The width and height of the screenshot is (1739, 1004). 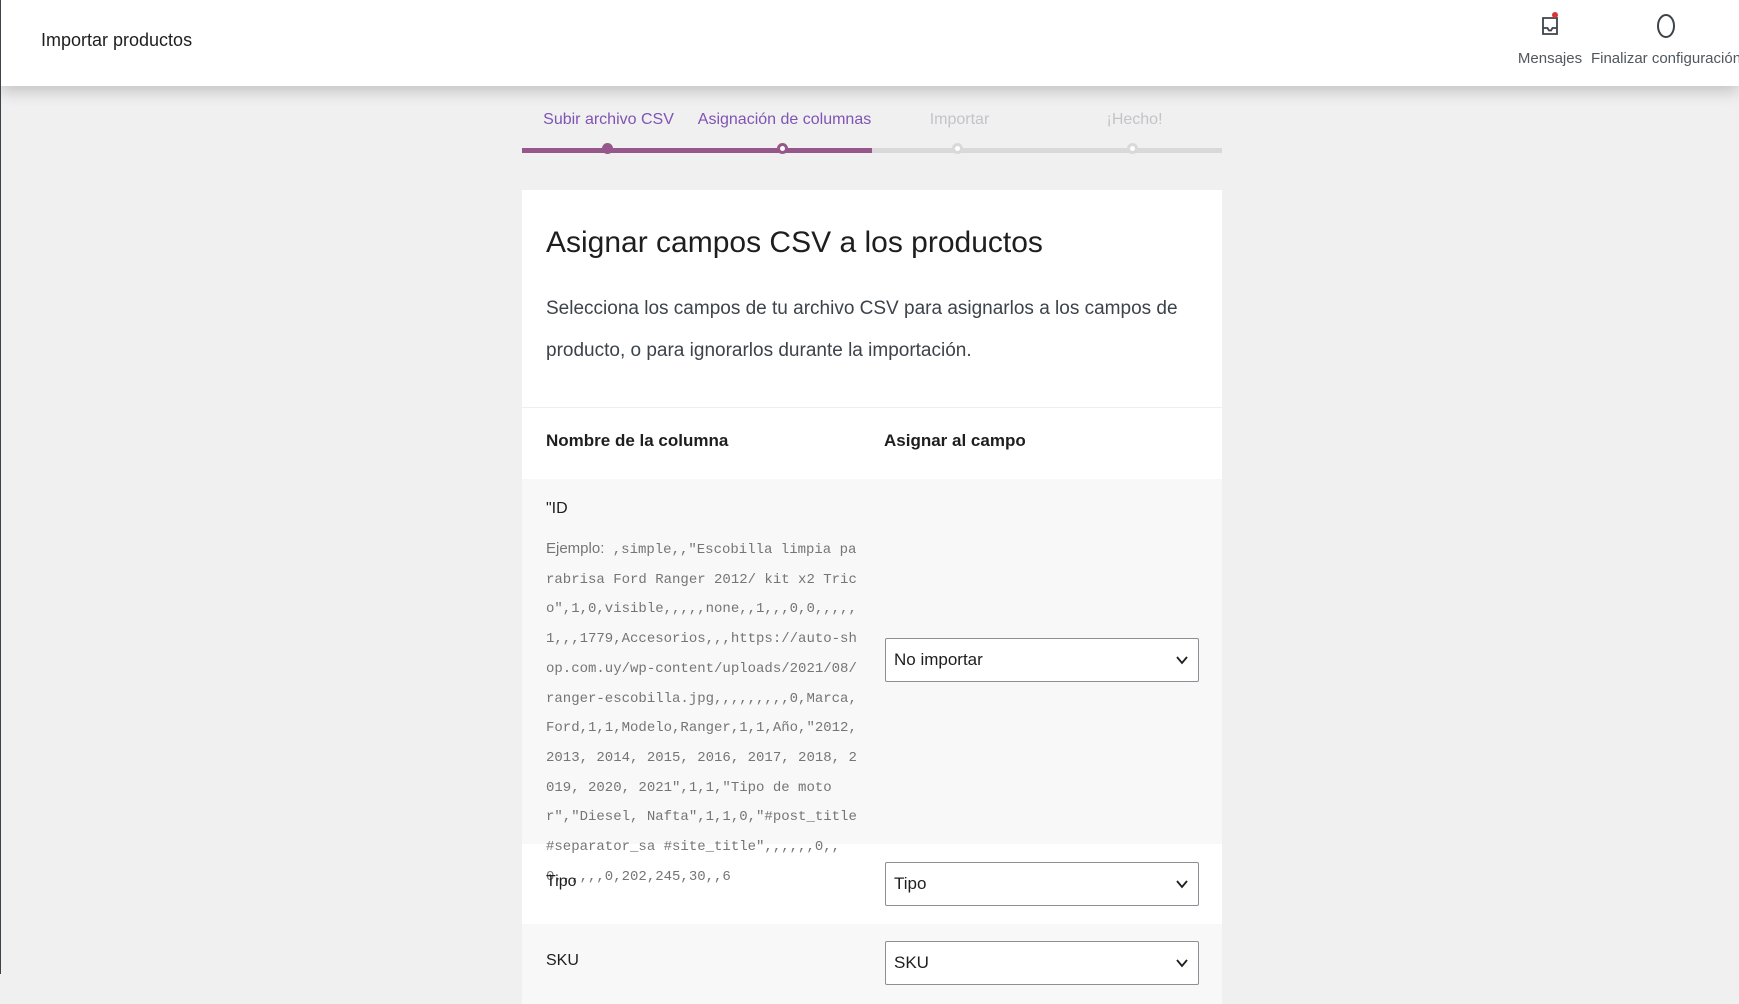 I want to click on selected-value: Tipo, so click(x=910, y=883).